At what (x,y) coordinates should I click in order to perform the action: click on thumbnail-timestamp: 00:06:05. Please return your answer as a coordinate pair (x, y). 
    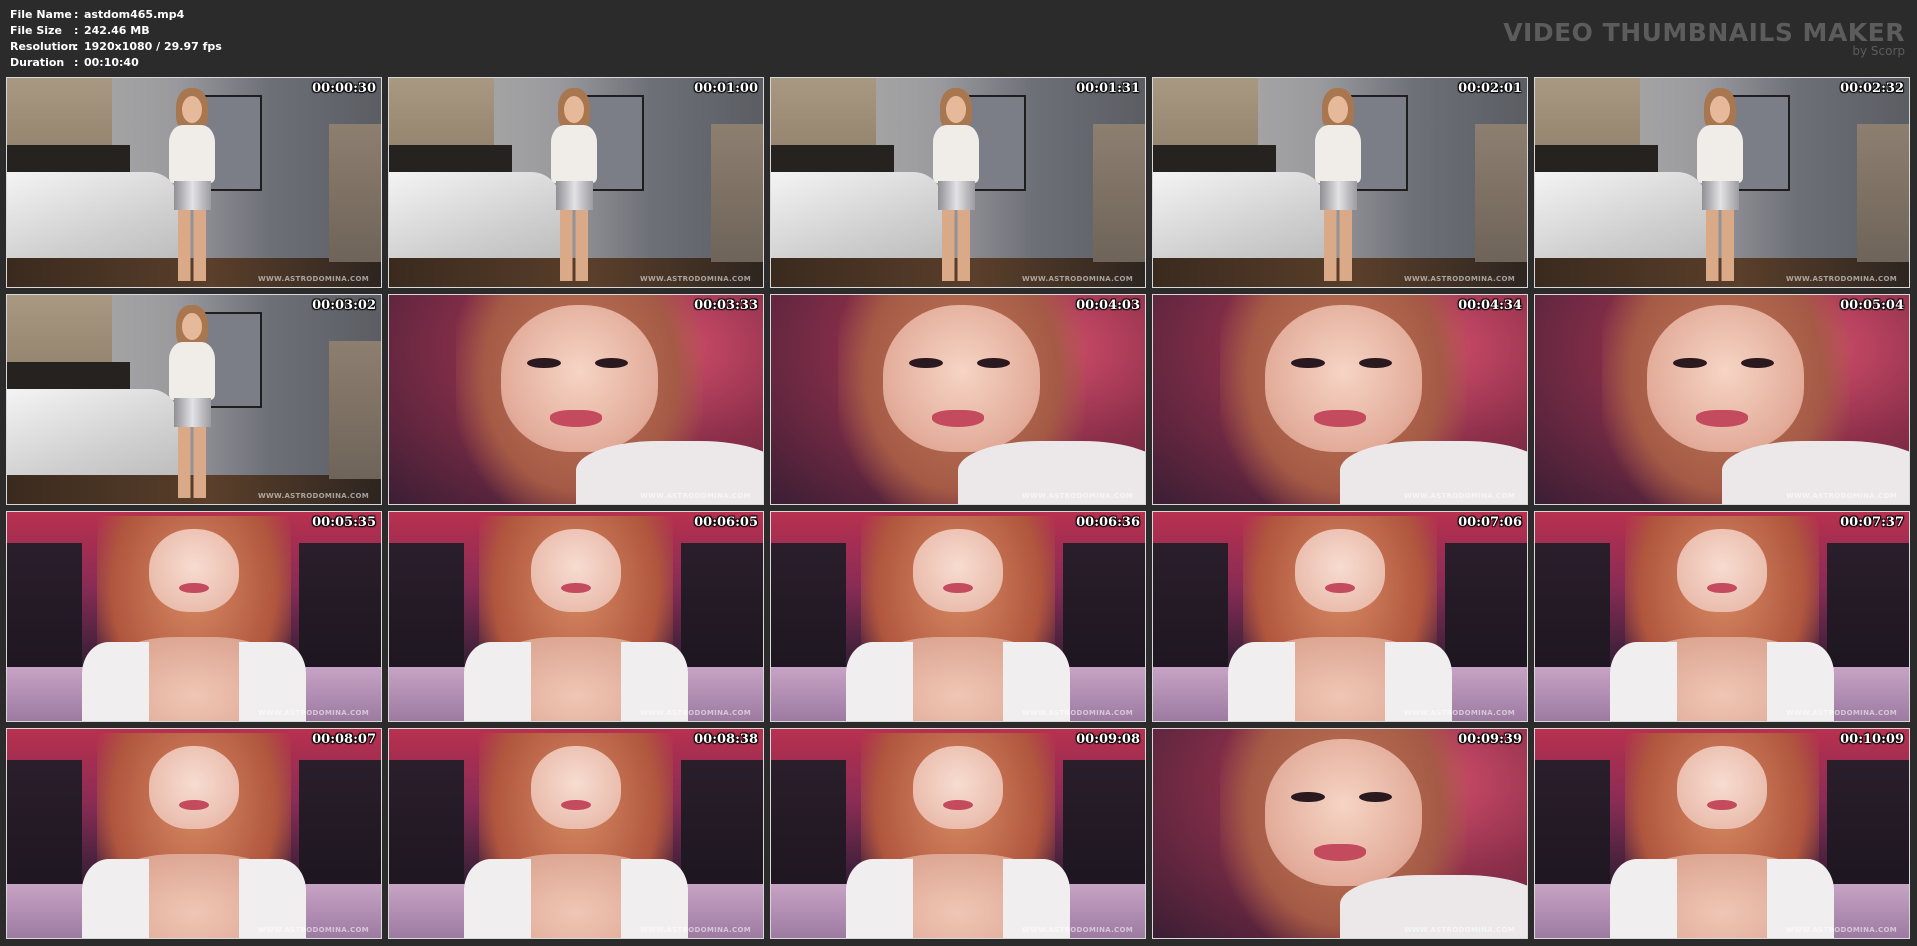
    Looking at the image, I should click on (726, 522).